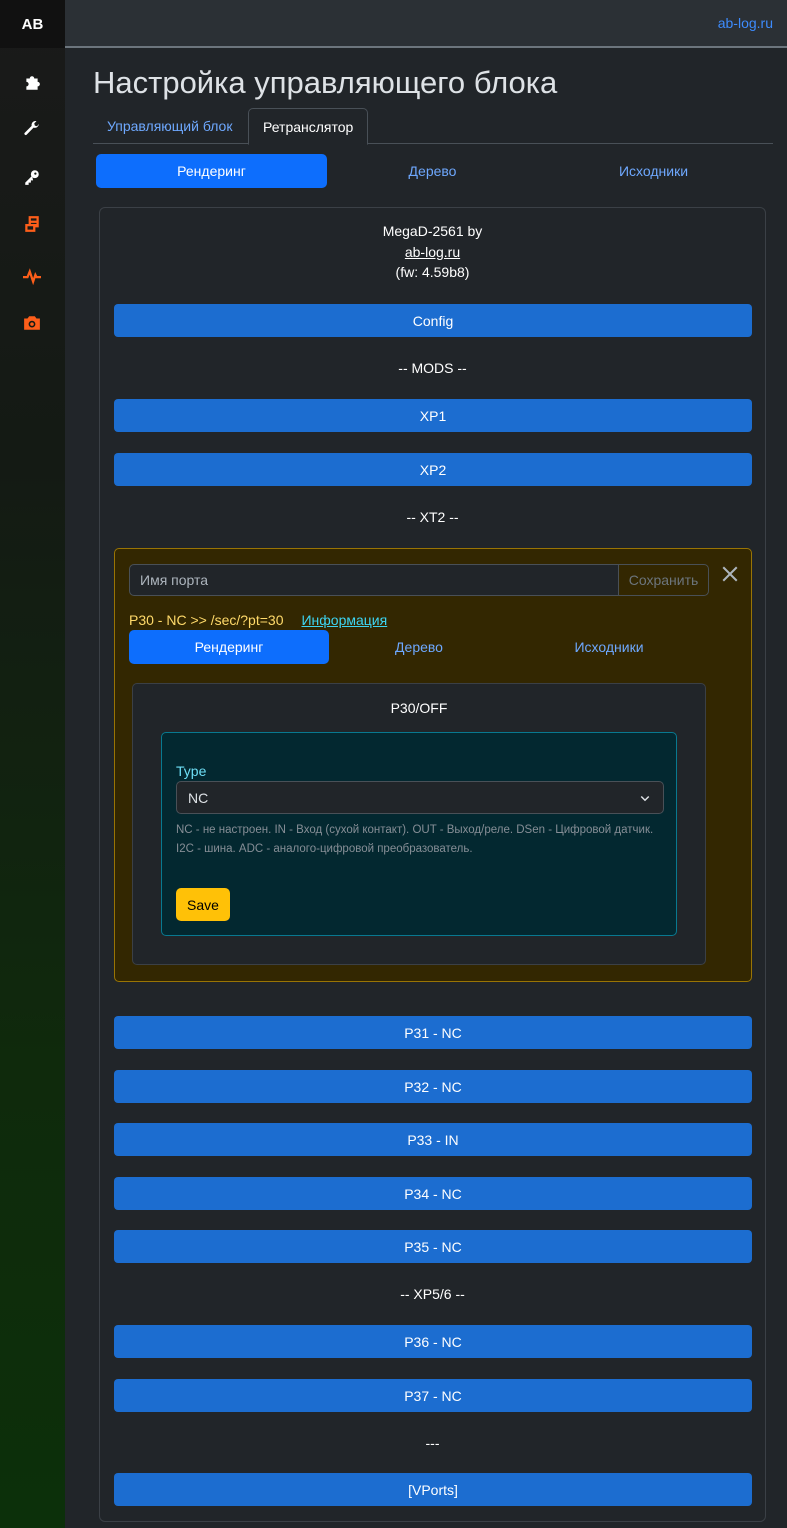 The image size is (787, 1528). I want to click on key-icon, so click(32, 177).